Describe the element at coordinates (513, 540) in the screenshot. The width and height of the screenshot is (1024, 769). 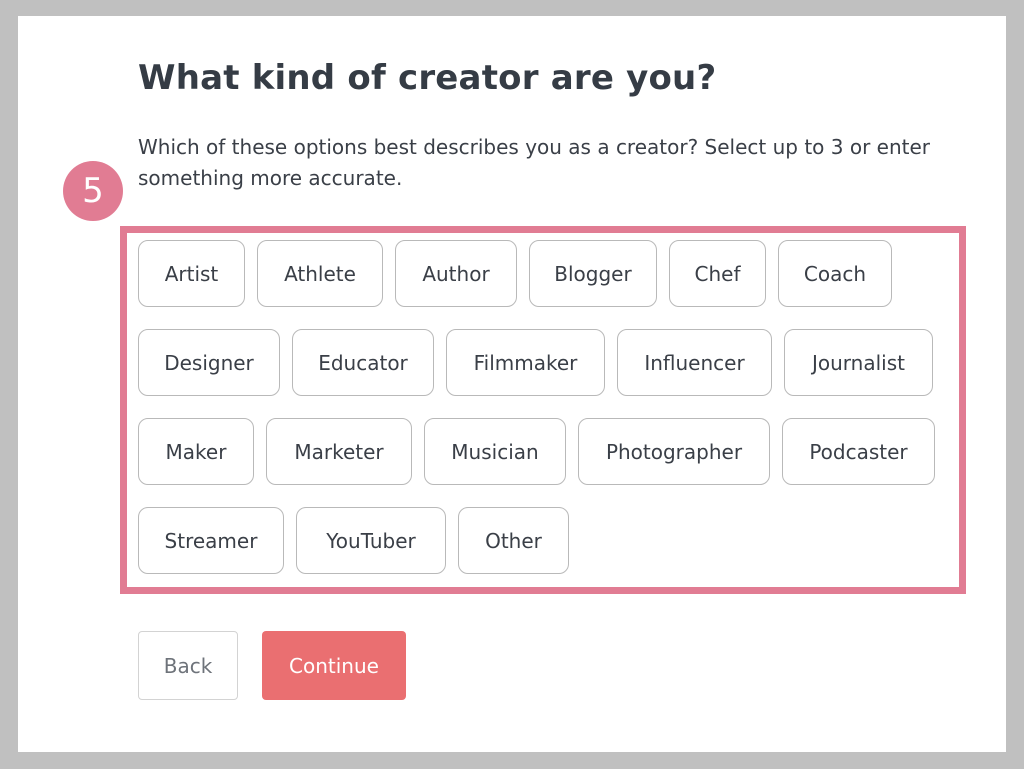
I see `option-other: Other` at that location.